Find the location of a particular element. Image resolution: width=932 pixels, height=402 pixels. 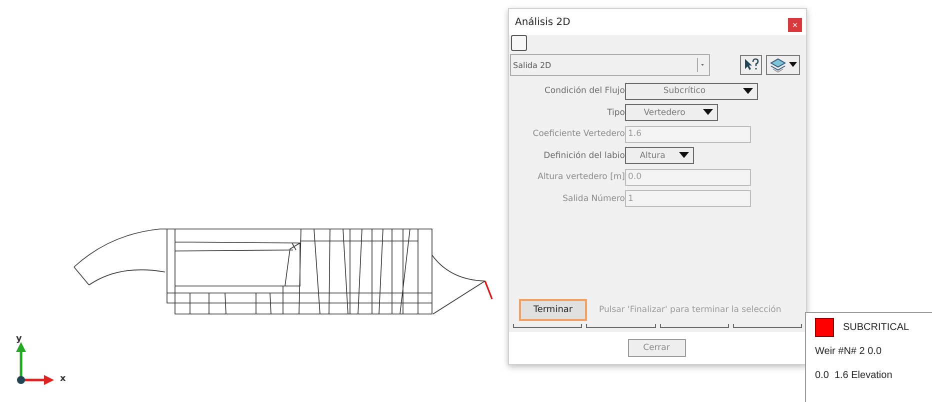

axis-label: x is located at coordinates (63, 379).